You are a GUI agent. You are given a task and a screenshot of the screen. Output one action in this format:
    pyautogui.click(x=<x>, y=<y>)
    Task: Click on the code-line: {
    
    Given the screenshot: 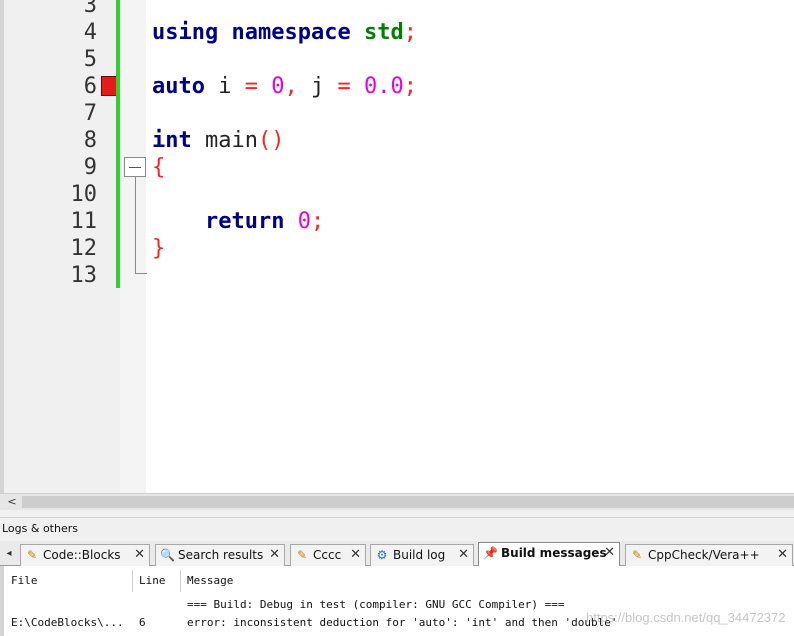 What is the action you would take?
    pyautogui.click(x=158, y=167)
    